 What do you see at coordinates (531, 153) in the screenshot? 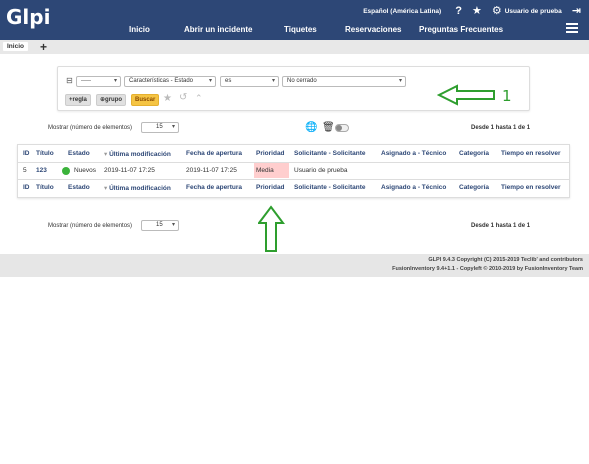
I see `col-tiempo-resolver: Tiempo en resolver` at bounding box center [531, 153].